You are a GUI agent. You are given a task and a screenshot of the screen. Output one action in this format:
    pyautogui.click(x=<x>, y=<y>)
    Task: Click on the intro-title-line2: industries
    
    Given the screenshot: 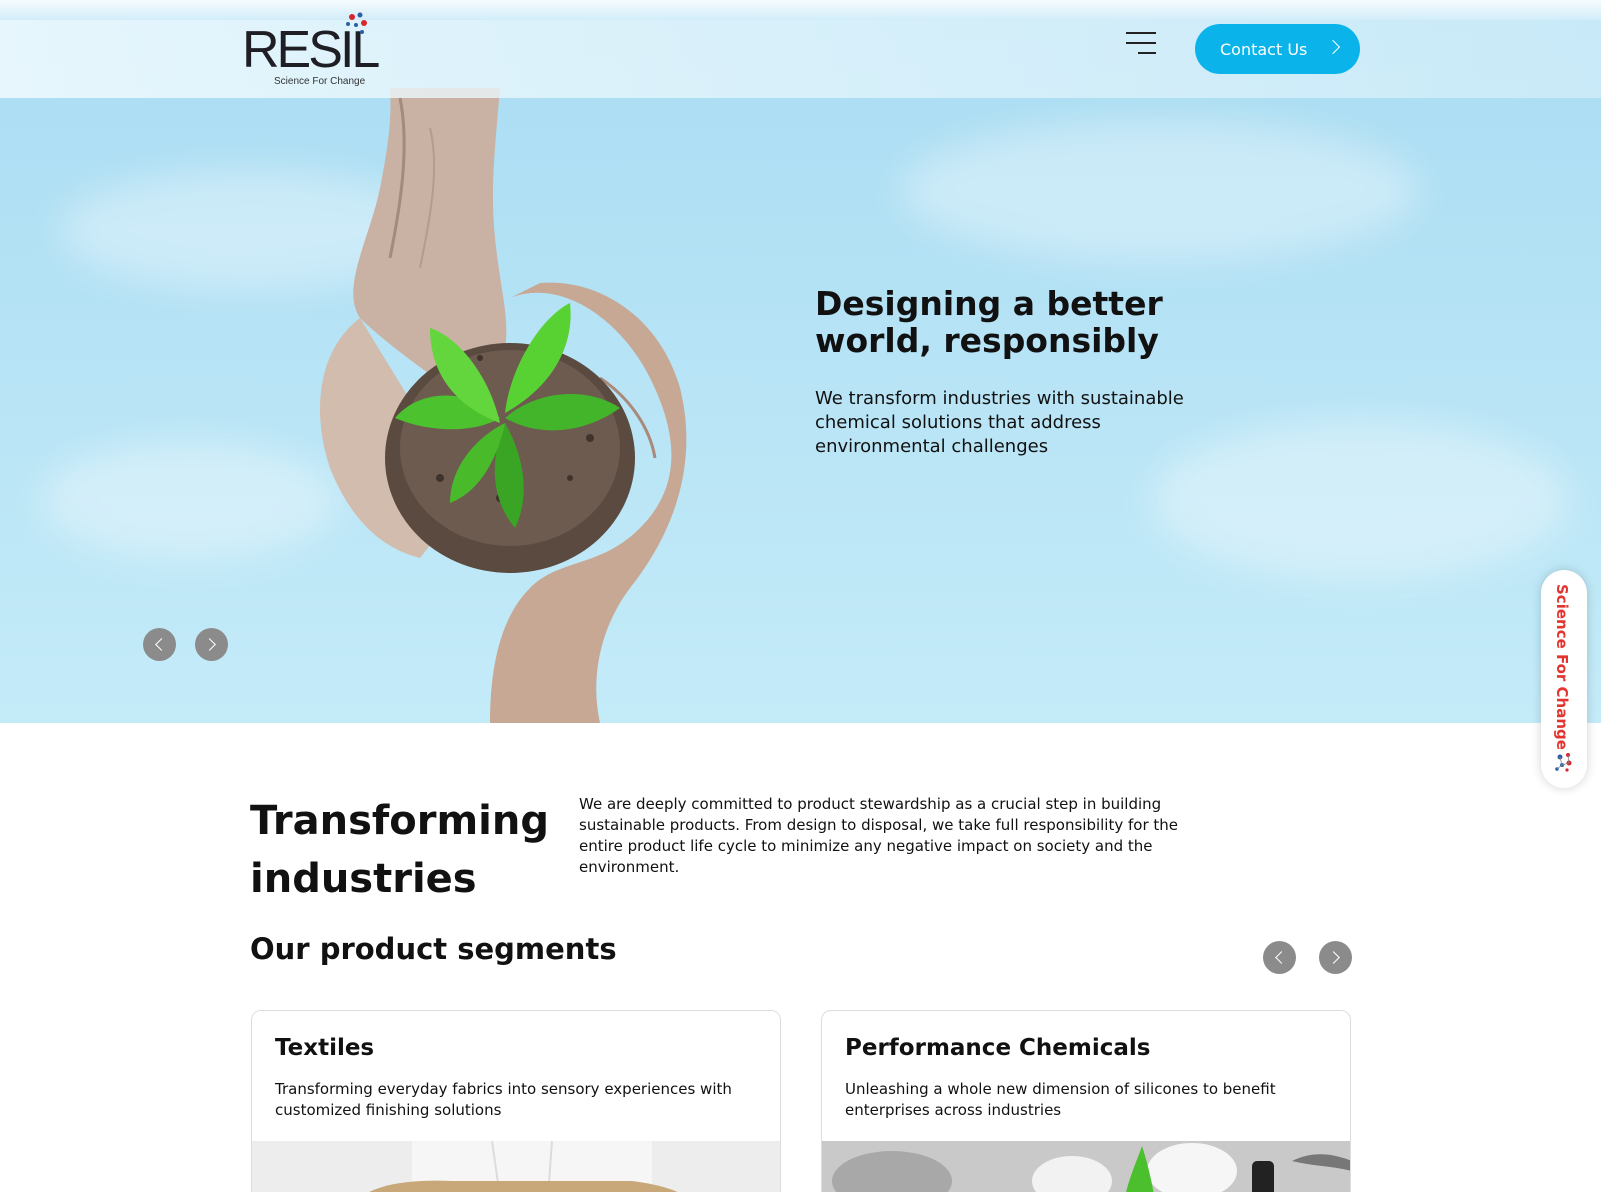 What is the action you would take?
    pyautogui.click(x=363, y=879)
    